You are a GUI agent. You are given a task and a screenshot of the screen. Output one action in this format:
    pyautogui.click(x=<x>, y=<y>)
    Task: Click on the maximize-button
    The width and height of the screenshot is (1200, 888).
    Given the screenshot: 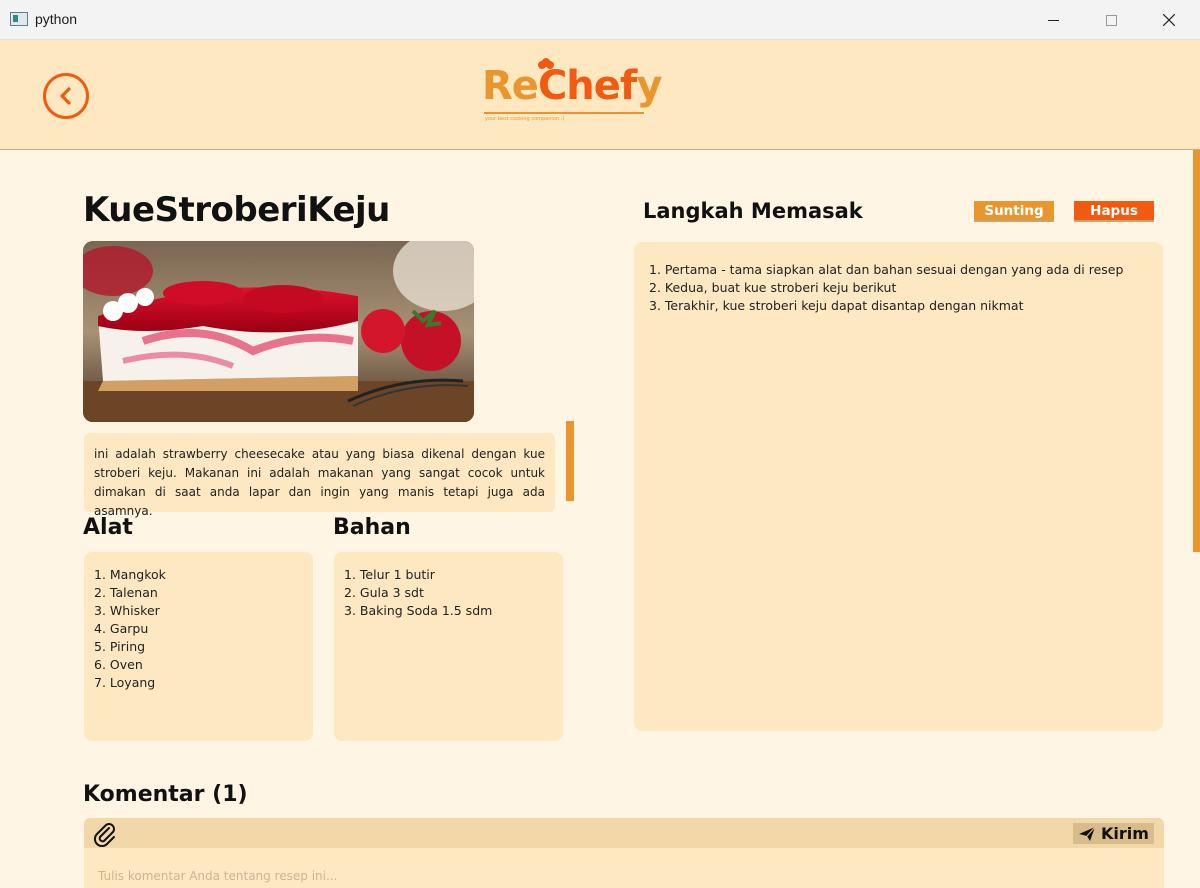 What is the action you would take?
    pyautogui.click(x=1111, y=20)
    